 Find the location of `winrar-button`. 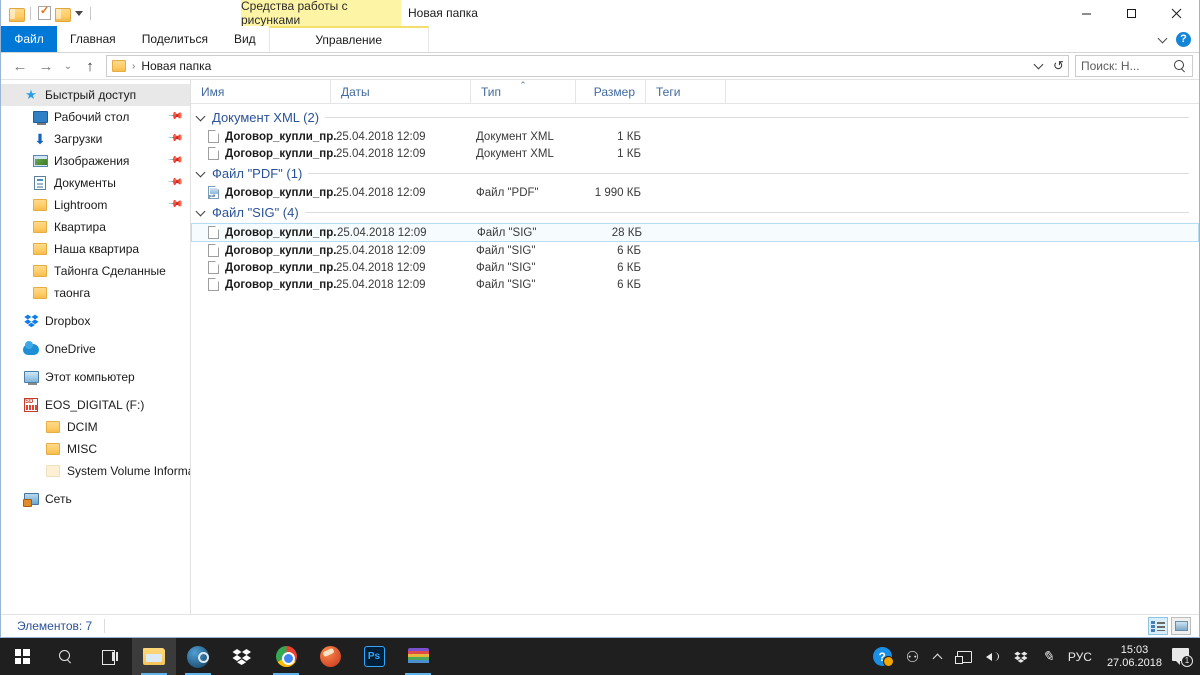

winrar-button is located at coordinates (418, 656).